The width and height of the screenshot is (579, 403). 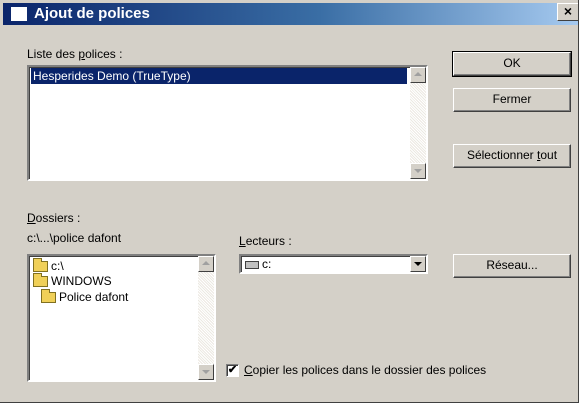 I want to click on close-dialog-button: Fermer, so click(x=512, y=100).